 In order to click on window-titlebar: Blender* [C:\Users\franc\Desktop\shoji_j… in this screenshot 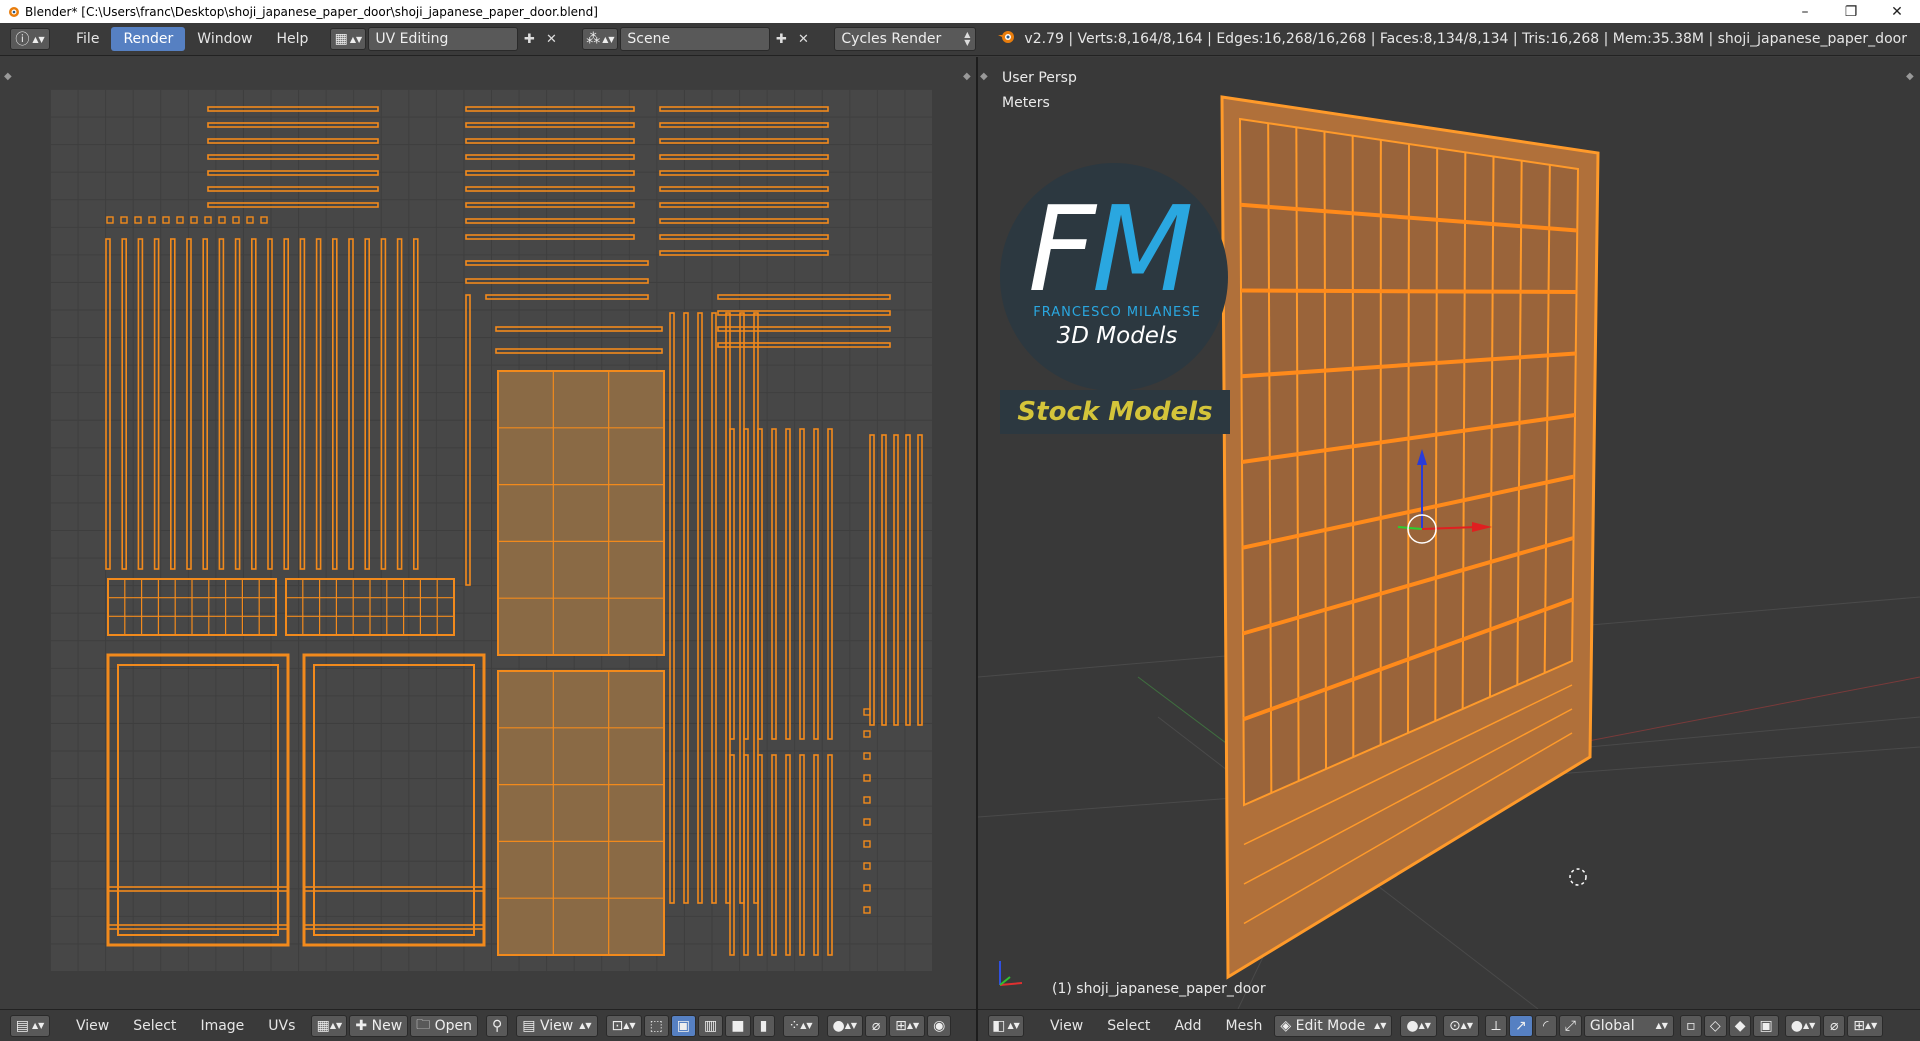, I will do `click(960, 11)`.